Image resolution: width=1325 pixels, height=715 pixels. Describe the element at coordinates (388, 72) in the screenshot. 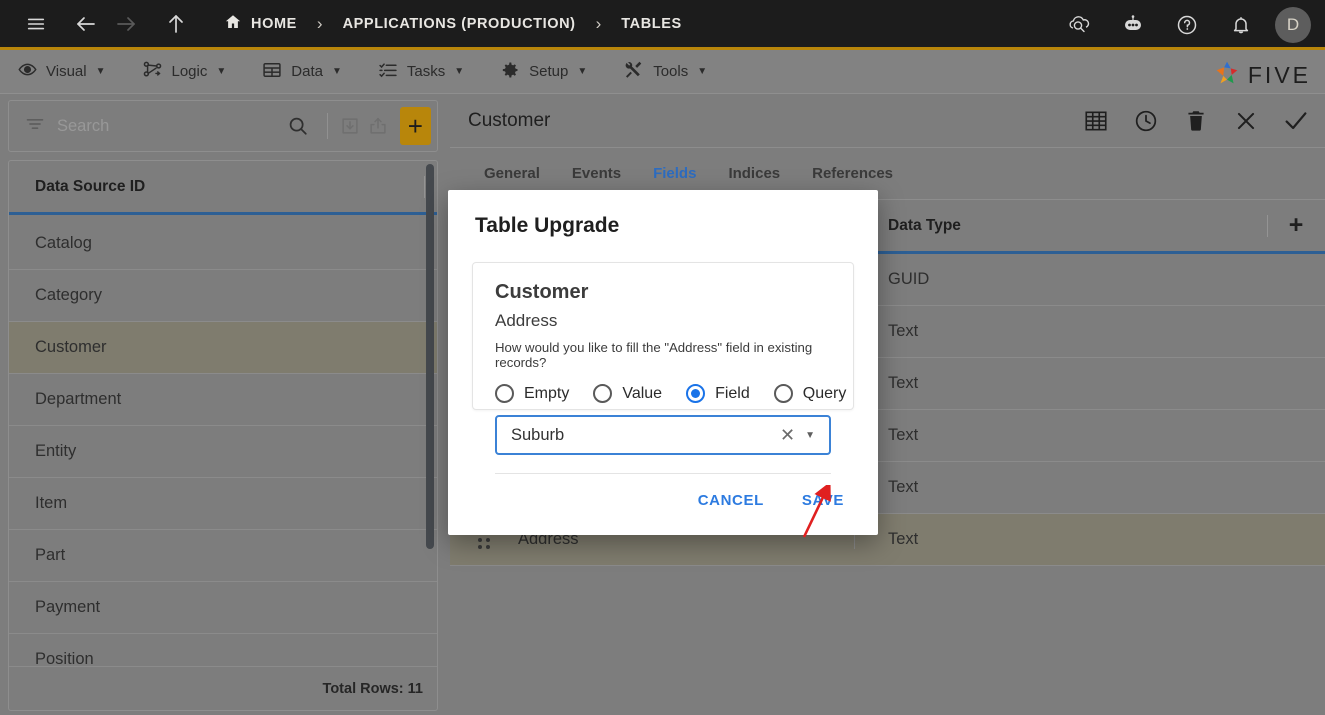

I see `checklist-icon` at that location.